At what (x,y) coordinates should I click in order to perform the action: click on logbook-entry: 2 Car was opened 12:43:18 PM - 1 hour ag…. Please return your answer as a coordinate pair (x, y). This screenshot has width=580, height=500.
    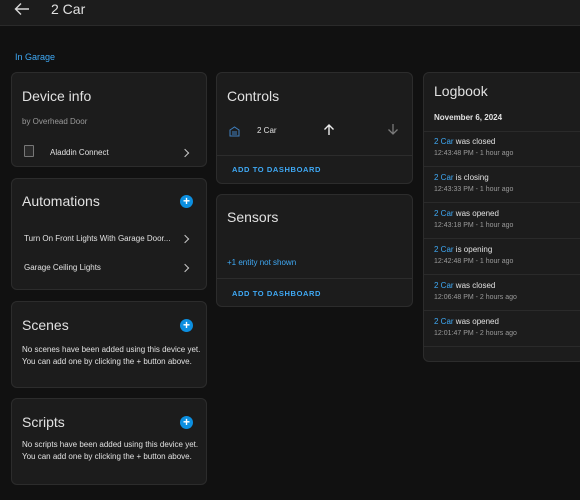
    Looking at the image, I should click on (502, 227).